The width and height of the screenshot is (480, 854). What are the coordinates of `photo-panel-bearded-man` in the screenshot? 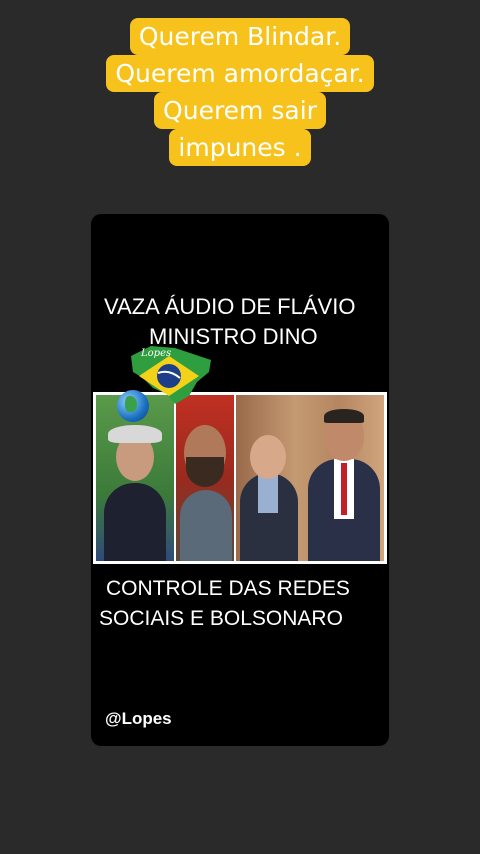 It's located at (205, 478).